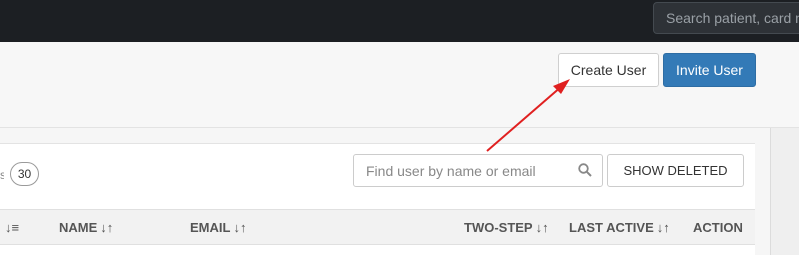 The image size is (799, 255). Describe the element at coordinates (78, 227) in the screenshot. I see `column-label-name: NAME` at that location.